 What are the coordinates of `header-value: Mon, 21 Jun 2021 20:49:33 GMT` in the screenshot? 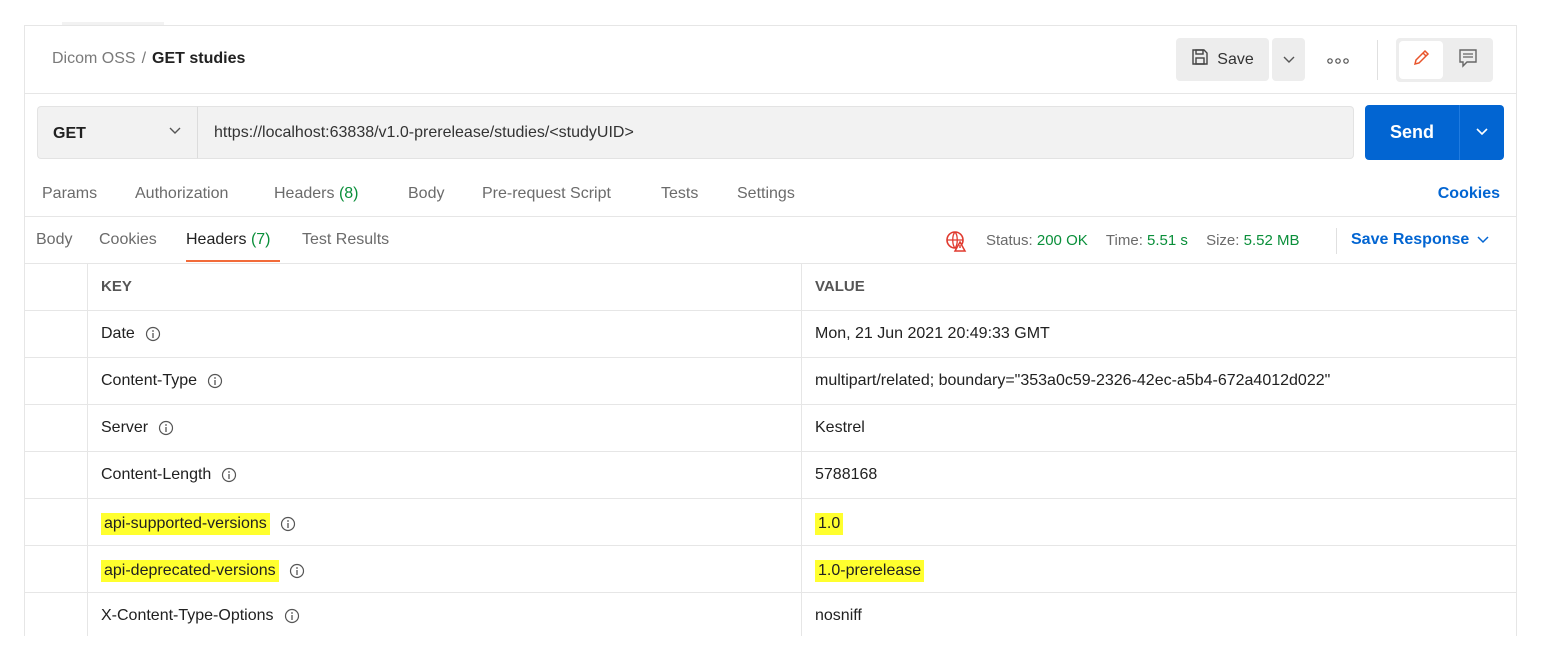 It's located at (932, 334).